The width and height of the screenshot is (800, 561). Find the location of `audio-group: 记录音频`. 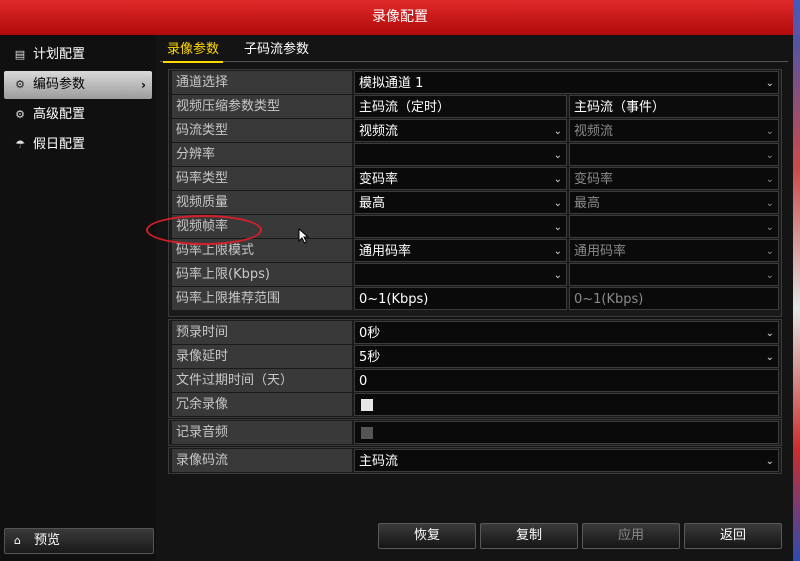

audio-group: 记录音频 is located at coordinates (475, 432).